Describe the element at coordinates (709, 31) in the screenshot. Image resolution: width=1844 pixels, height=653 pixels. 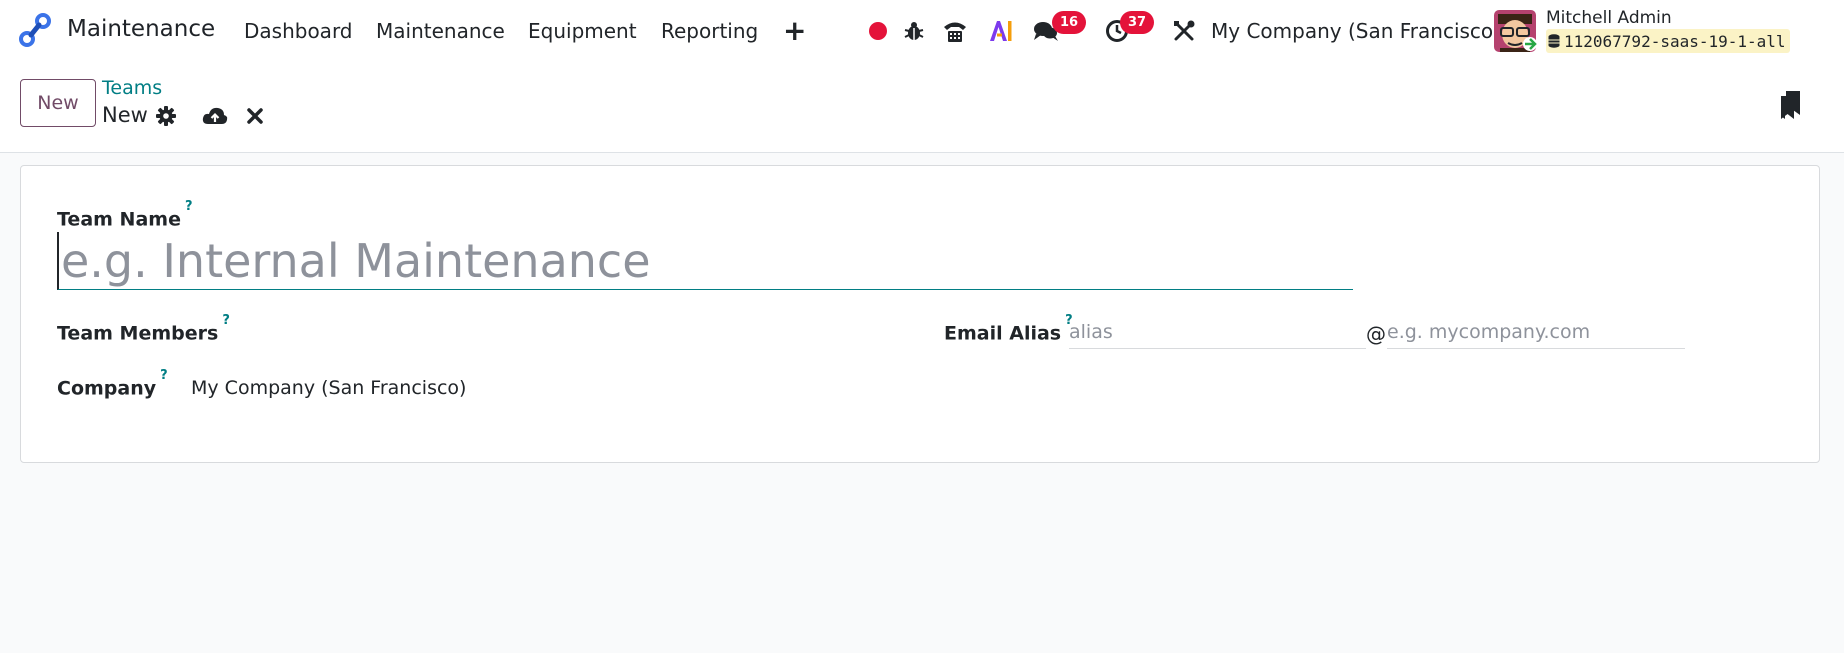
I see `menu-reporting: Reporting` at that location.